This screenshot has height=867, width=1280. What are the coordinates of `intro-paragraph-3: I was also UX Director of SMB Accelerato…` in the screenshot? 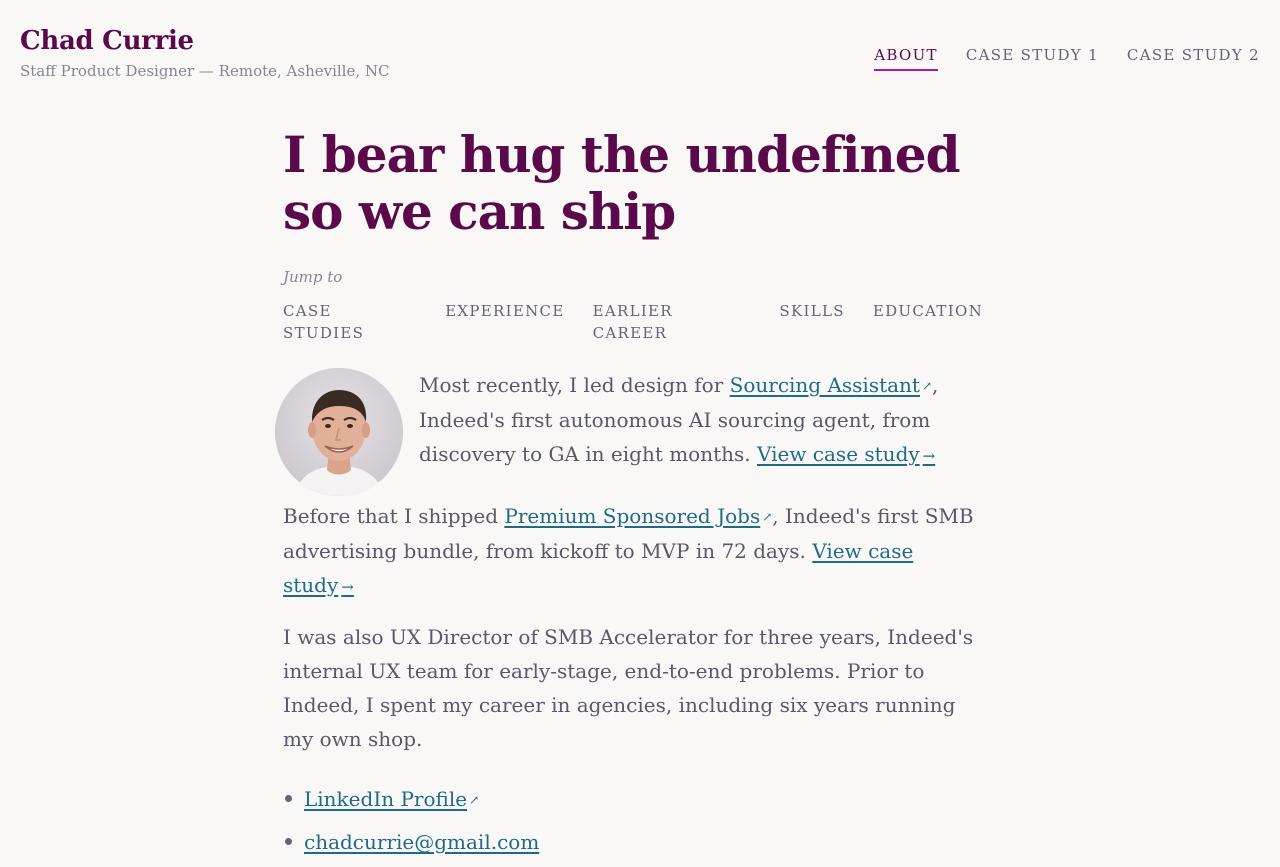 It's located at (628, 688).